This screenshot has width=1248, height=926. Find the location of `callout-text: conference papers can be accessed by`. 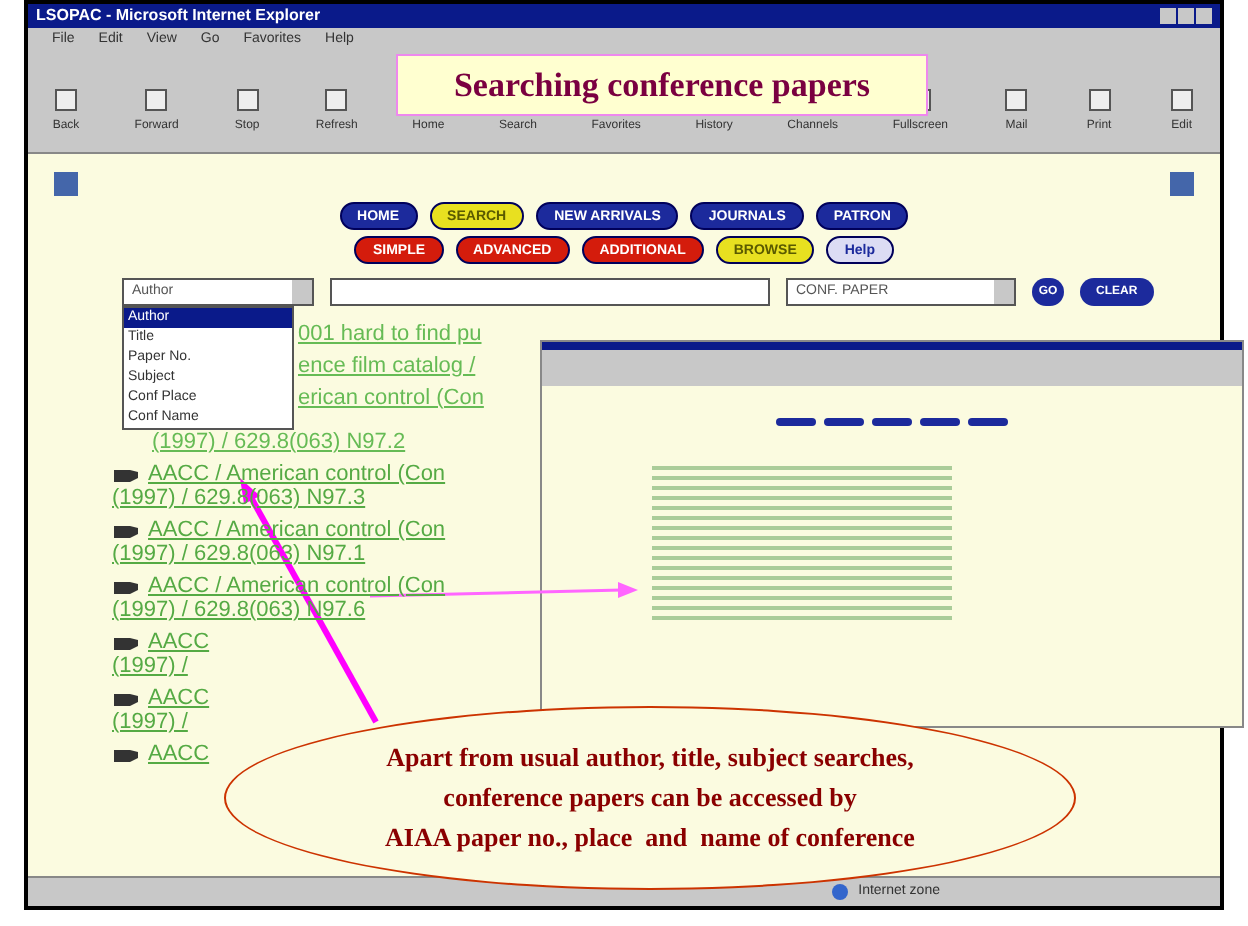

callout-text: conference papers can be accessed by is located at coordinates (650, 798).